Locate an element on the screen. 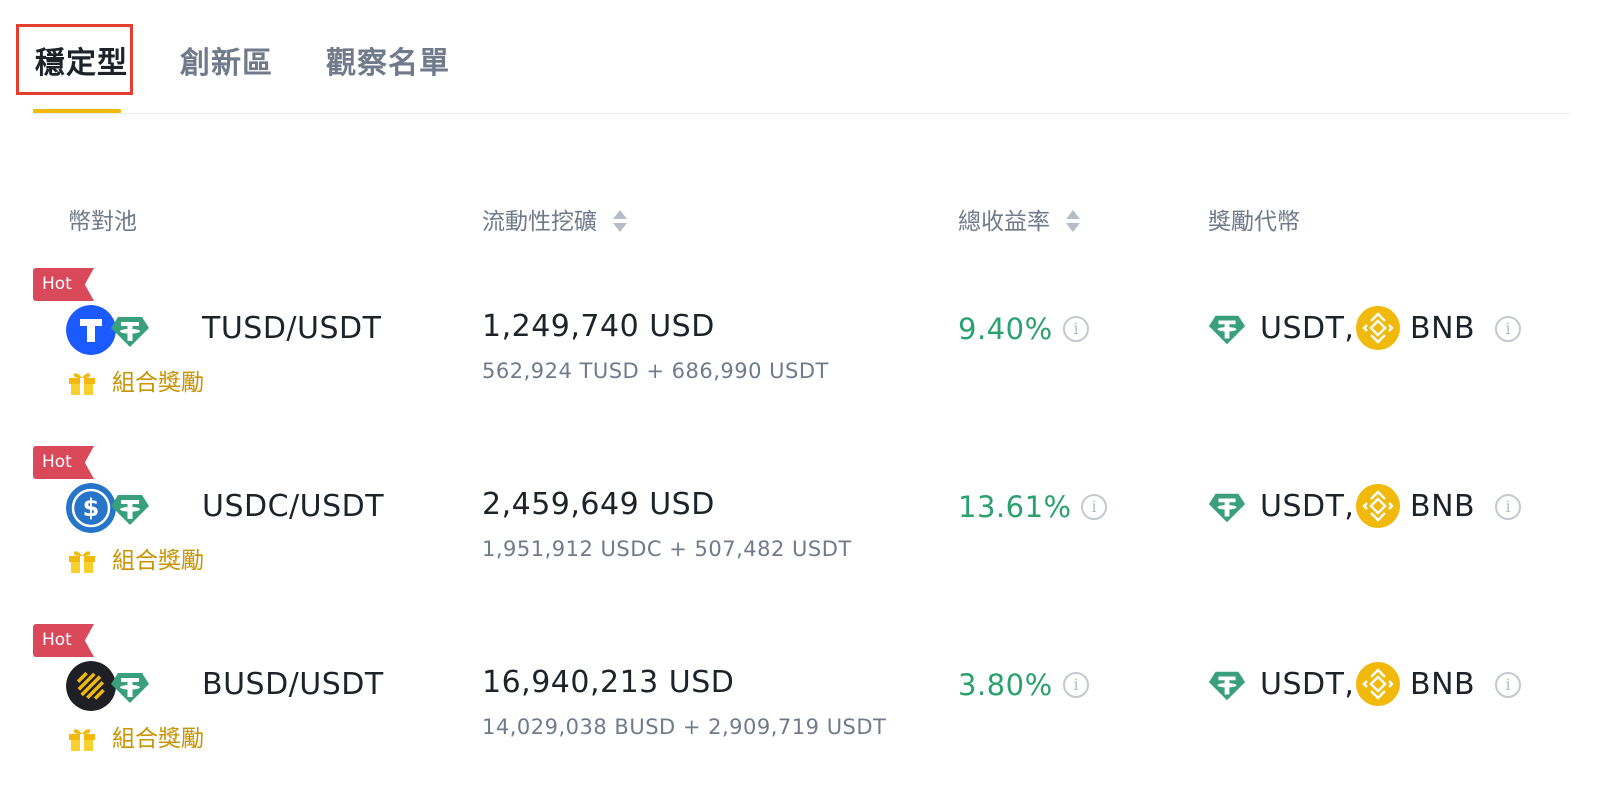 The height and width of the screenshot is (802, 1600). tab-bar: 穩定型 創新區 觀察名單 is located at coordinates (800, 57).